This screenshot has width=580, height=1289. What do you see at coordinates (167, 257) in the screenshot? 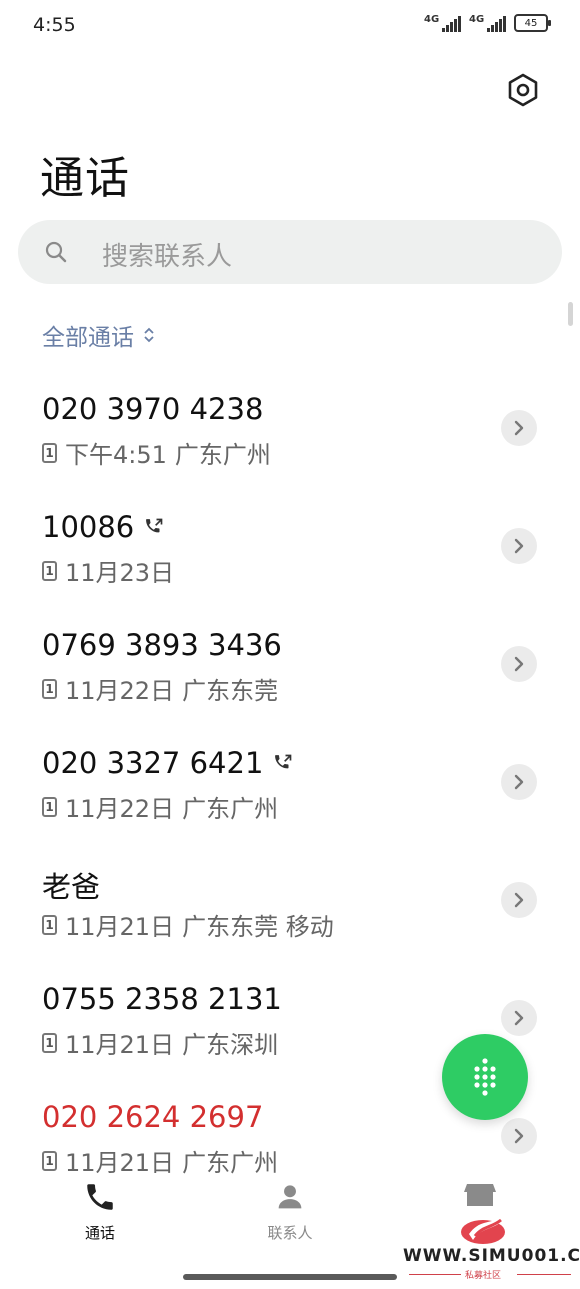
I see `search-placeholder: 搜索联系人` at bounding box center [167, 257].